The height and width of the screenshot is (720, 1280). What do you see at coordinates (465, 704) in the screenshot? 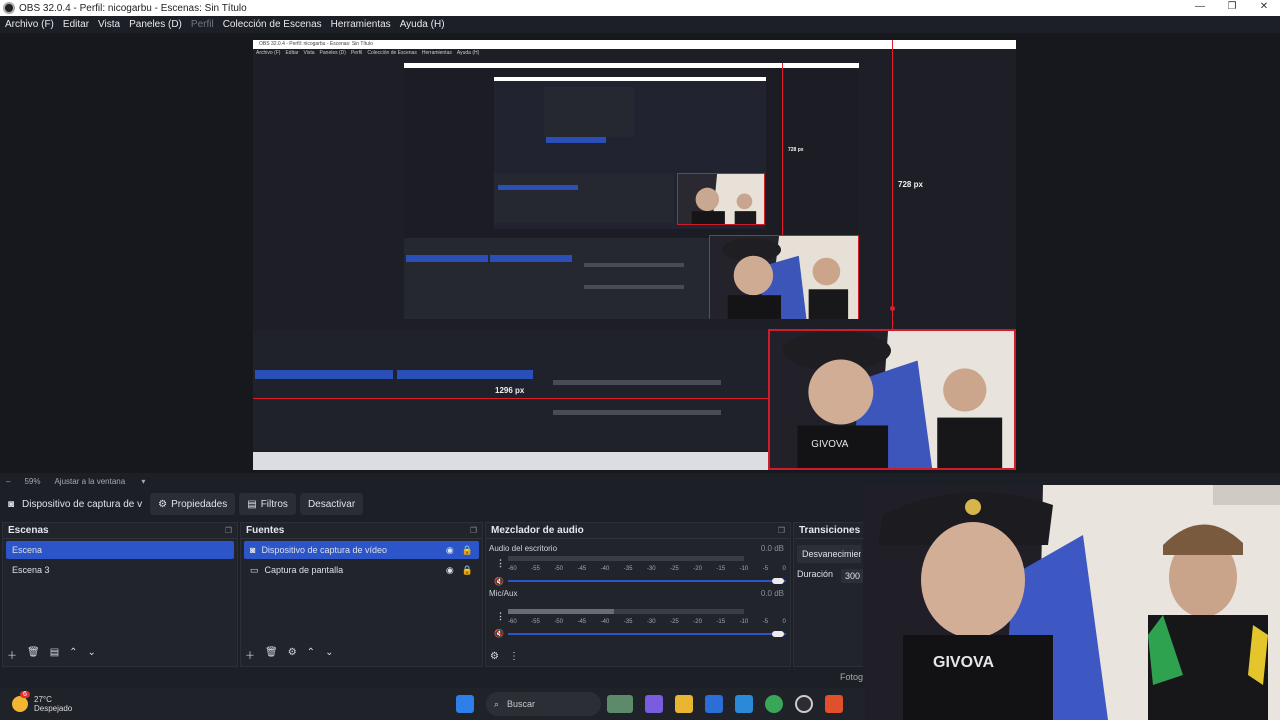
I see `windows-start-icon` at bounding box center [465, 704].